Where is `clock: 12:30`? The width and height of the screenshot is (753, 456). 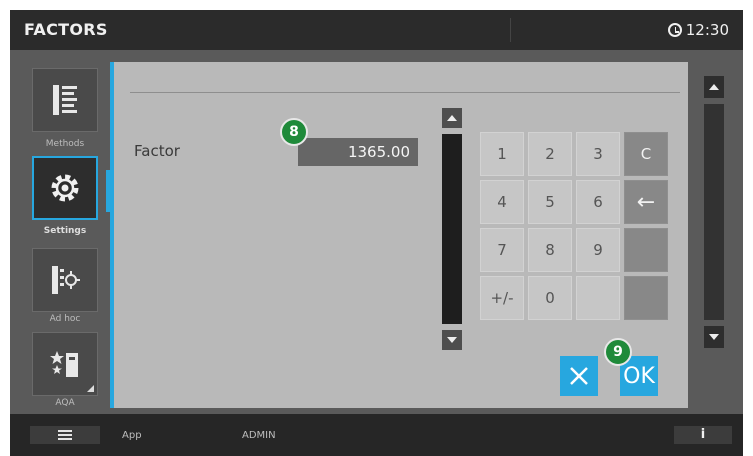 clock: 12:30 is located at coordinates (698, 30).